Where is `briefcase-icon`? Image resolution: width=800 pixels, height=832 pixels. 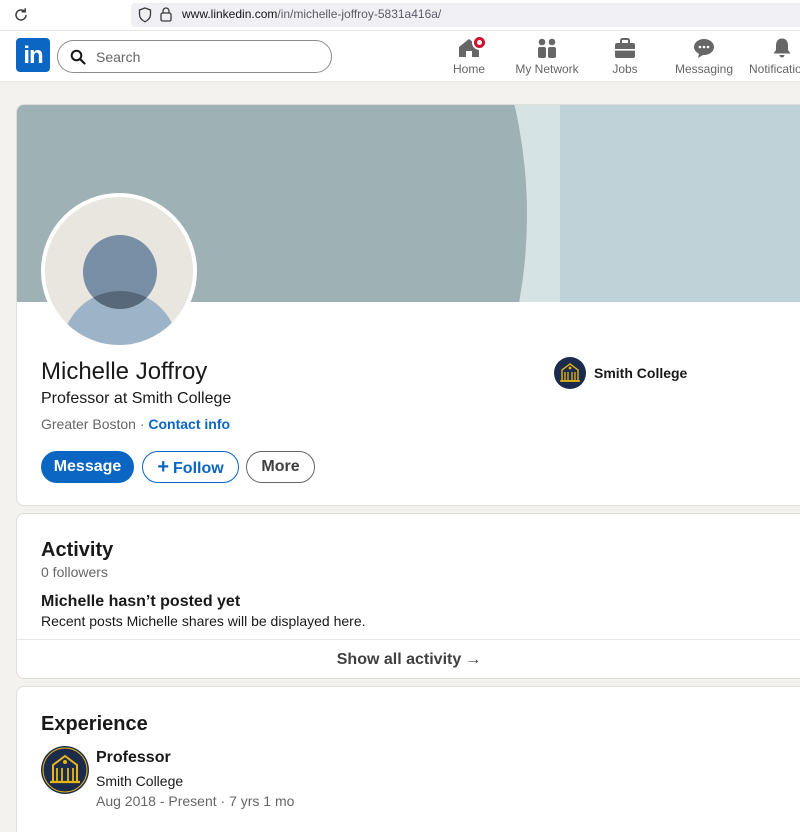
briefcase-icon is located at coordinates (625, 48).